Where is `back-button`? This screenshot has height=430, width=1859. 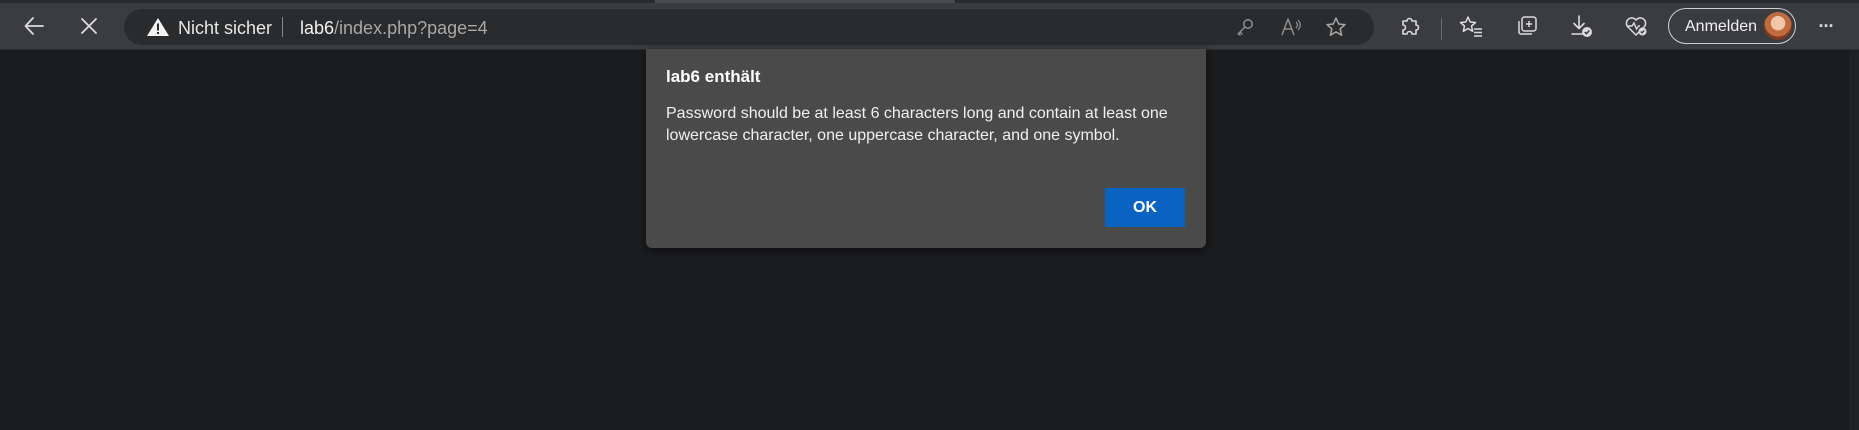
back-button is located at coordinates (34, 26).